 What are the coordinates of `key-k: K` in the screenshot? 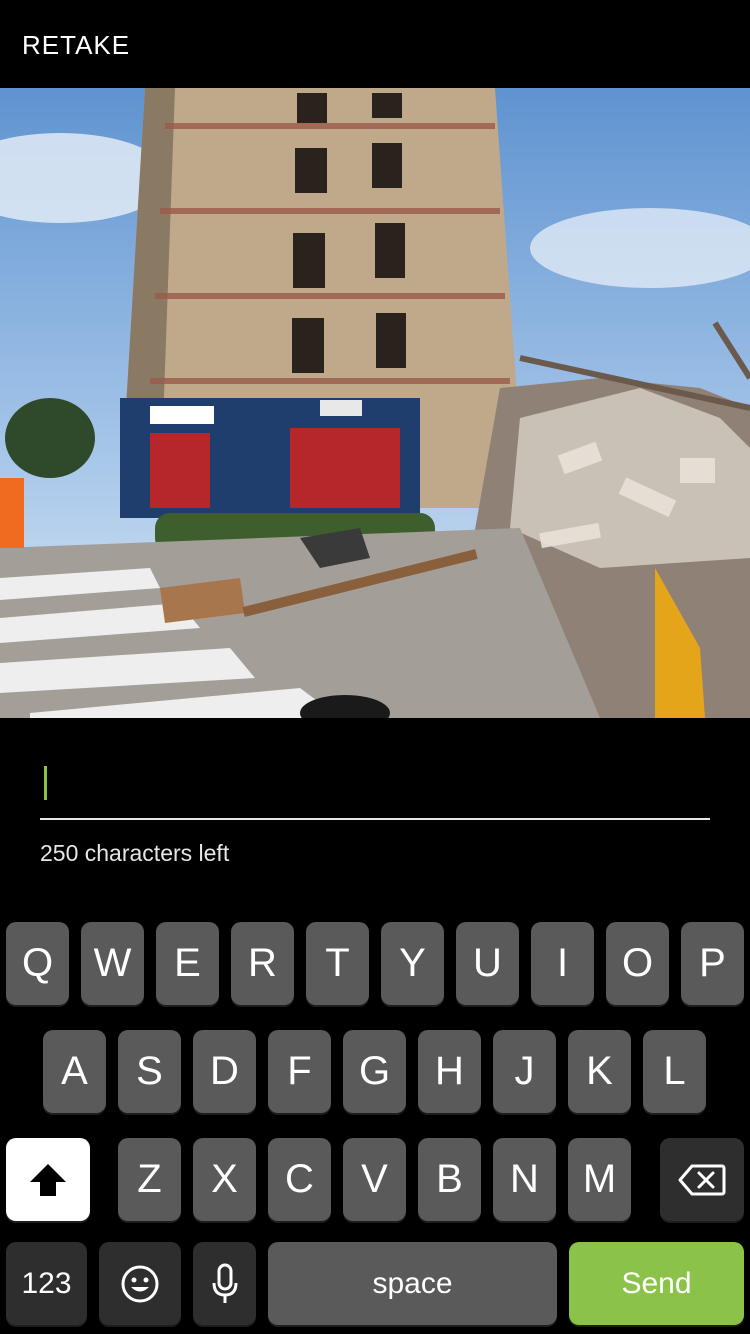 It's located at (599, 1071).